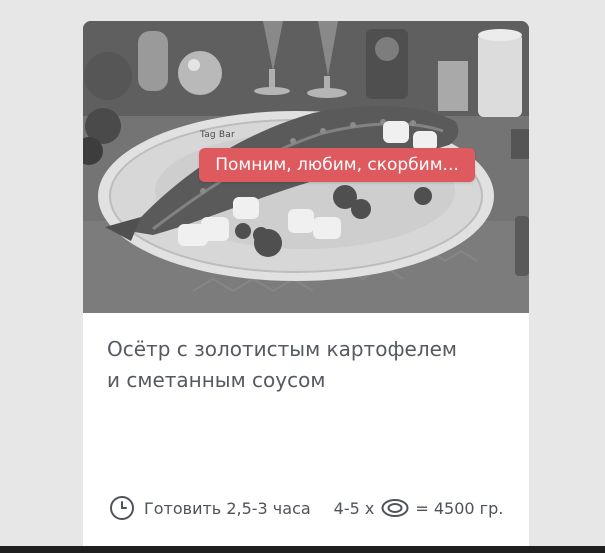 The image size is (605, 553). What do you see at coordinates (354, 508) in the screenshot?
I see `servings-count: 4-5 x` at bounding box center [354, 508].